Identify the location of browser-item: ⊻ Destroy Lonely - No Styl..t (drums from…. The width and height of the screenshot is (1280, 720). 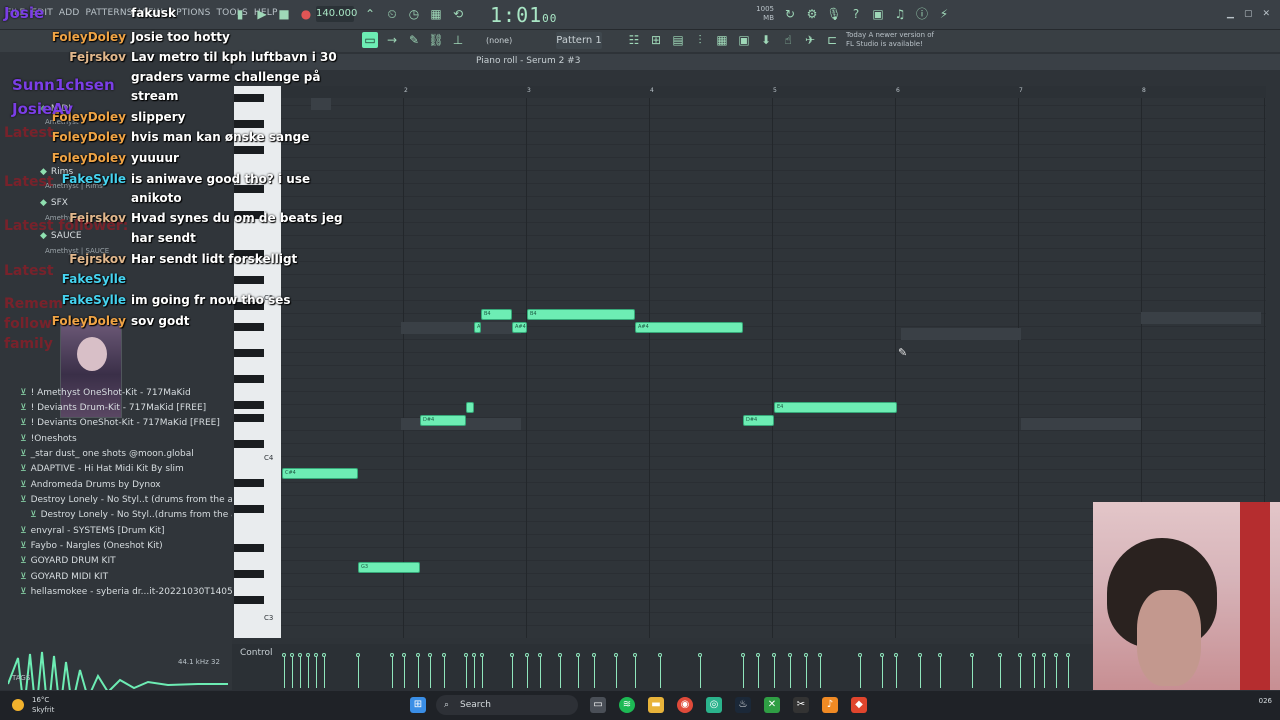
(139, 500).